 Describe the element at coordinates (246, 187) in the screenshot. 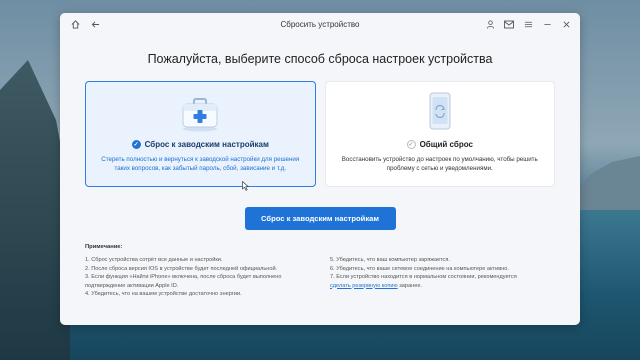

I see `mouse-cursor-icon` at that location.